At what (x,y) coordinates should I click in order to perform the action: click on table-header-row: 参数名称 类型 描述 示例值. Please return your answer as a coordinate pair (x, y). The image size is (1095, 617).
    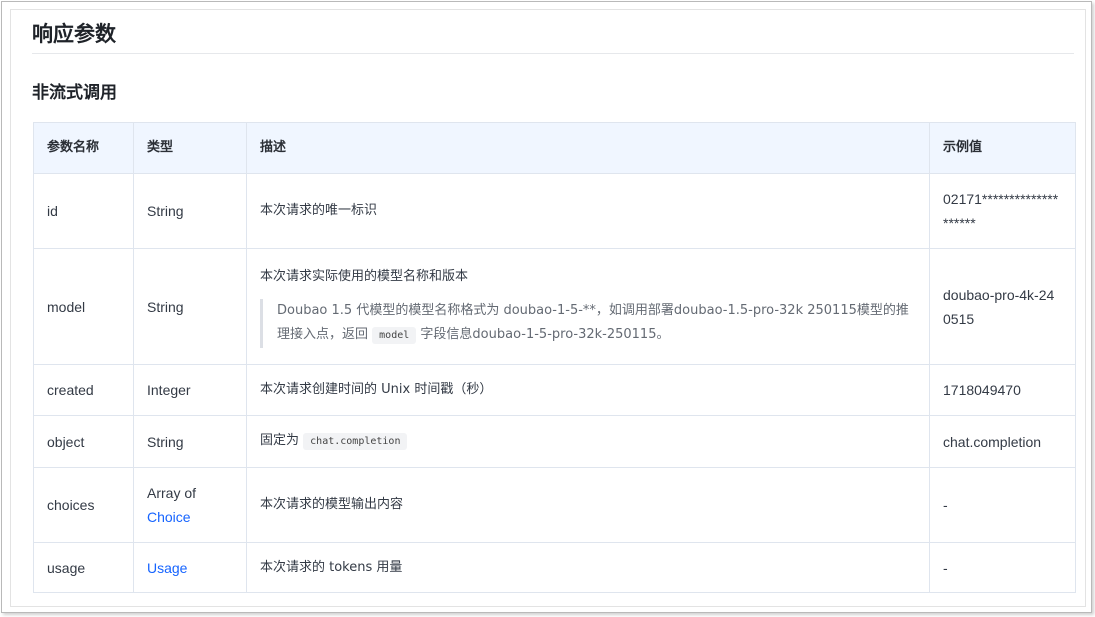
    Looking at the image, I should click on (554, 148).